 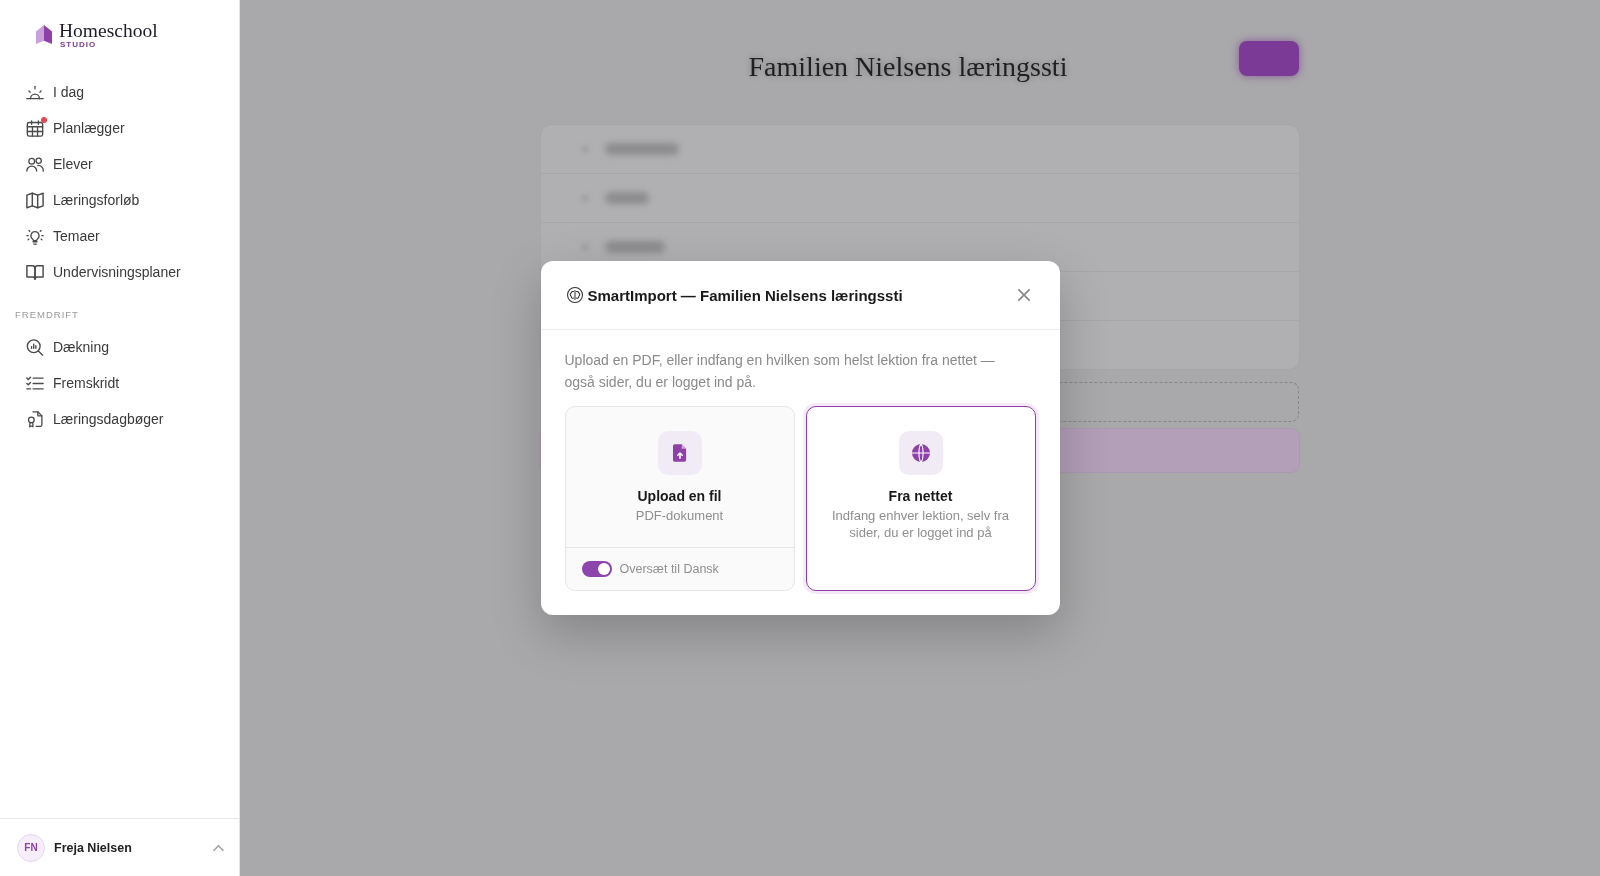 What do you see at coordinates (35, 92) in the screenshot?
I see `sunrise-icon` at bounding box center [35, 92].